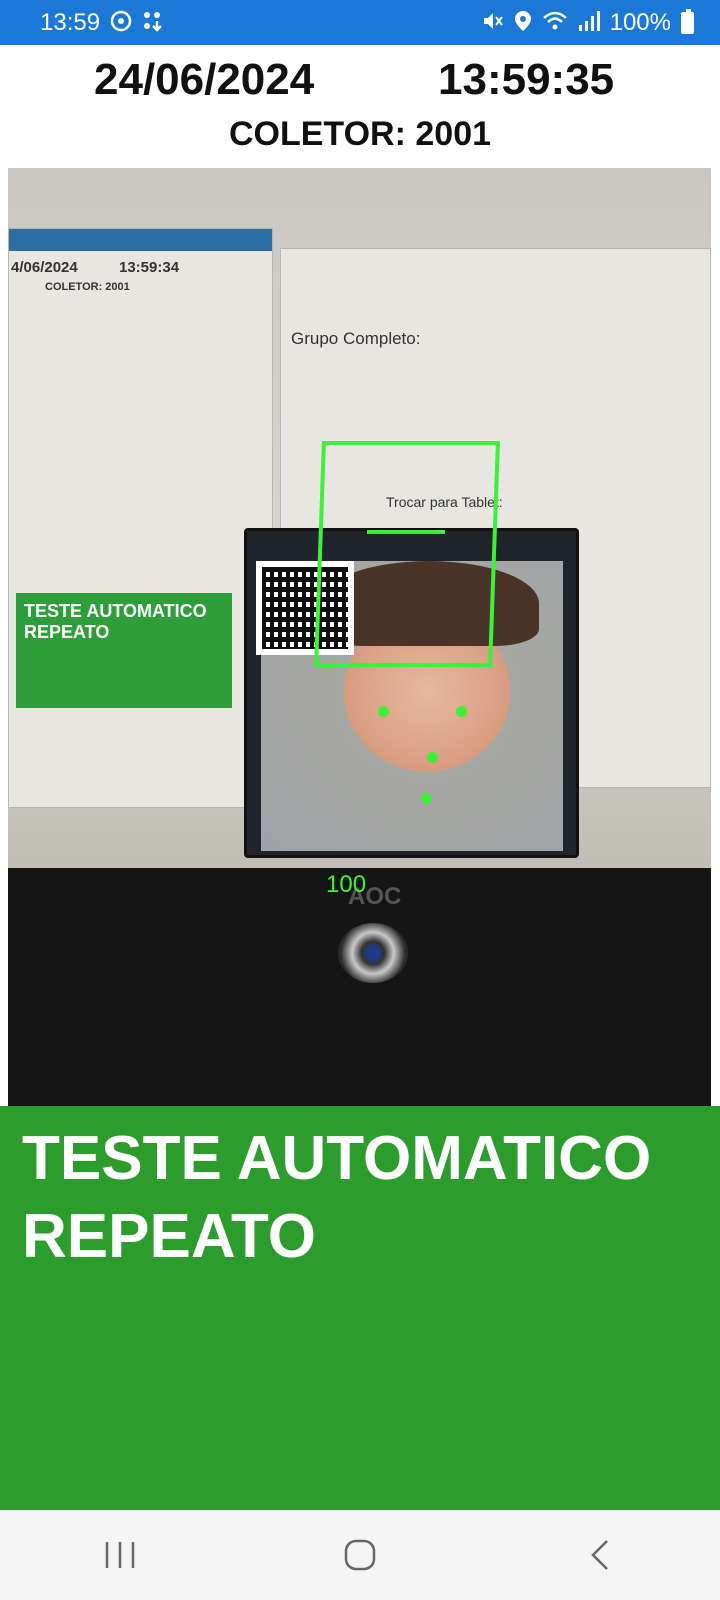 Image resolution: width=720 pixels, height=1600 pixels. What do you see at coordinates (461, 711) in the screenshot?
I see `right-eye-landmark` at bounding box center [461, 711].